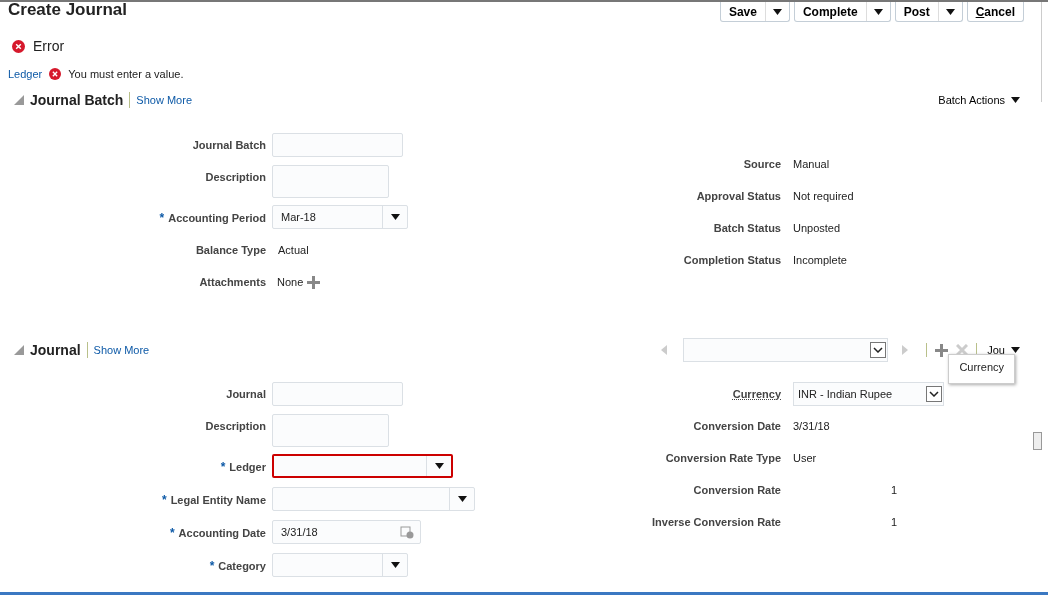 The height and width of the screenshot is (595, 1048). What do you see at coordinates (340, 217) in the screenshot?
I see `dropdown-field: Mar-18` at bounding box center [340, 217].